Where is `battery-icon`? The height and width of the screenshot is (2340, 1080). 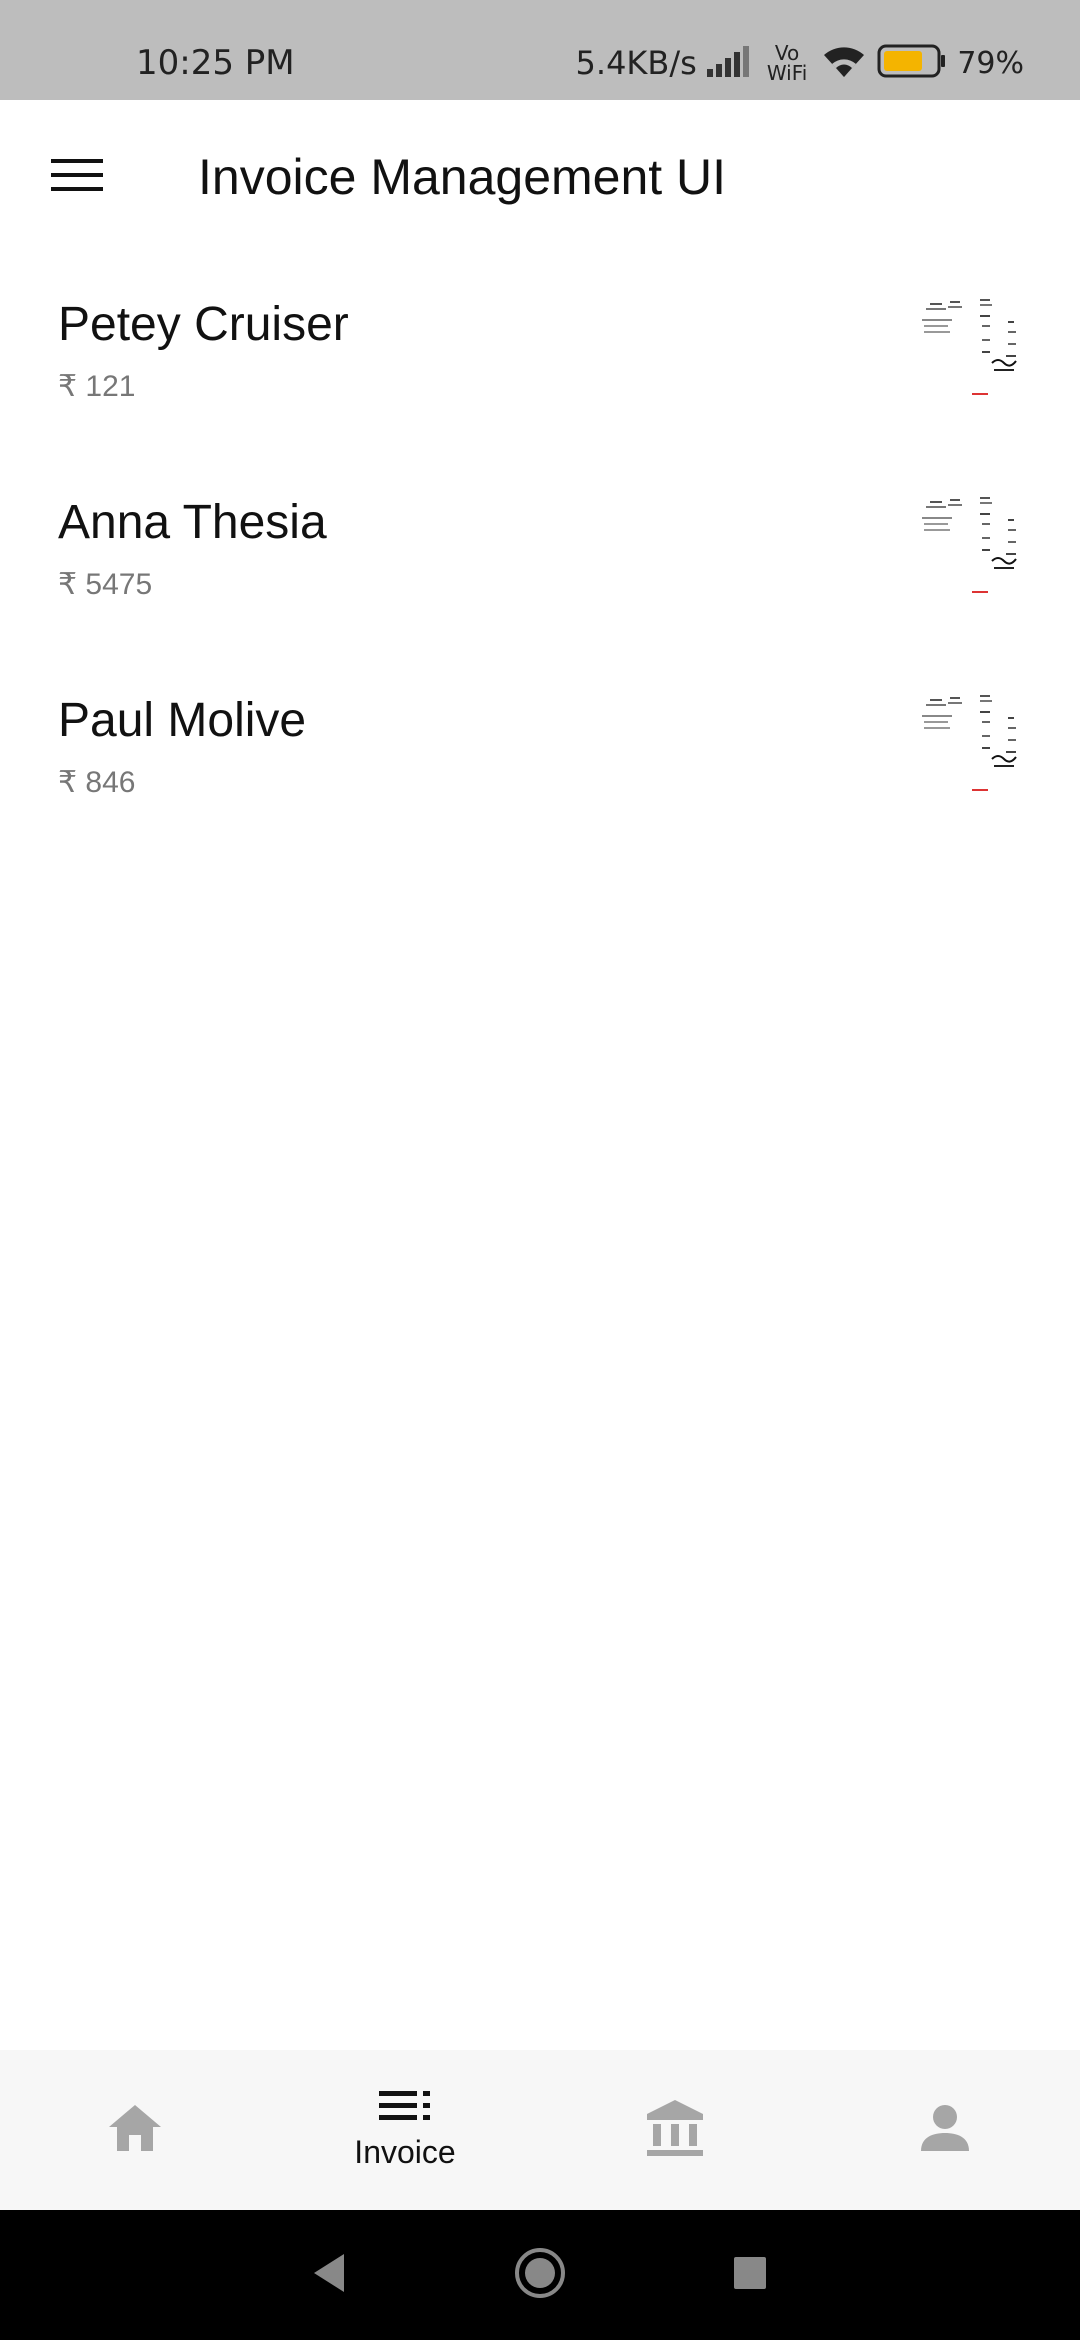
battery-icon is located at coordinates (912, 63).